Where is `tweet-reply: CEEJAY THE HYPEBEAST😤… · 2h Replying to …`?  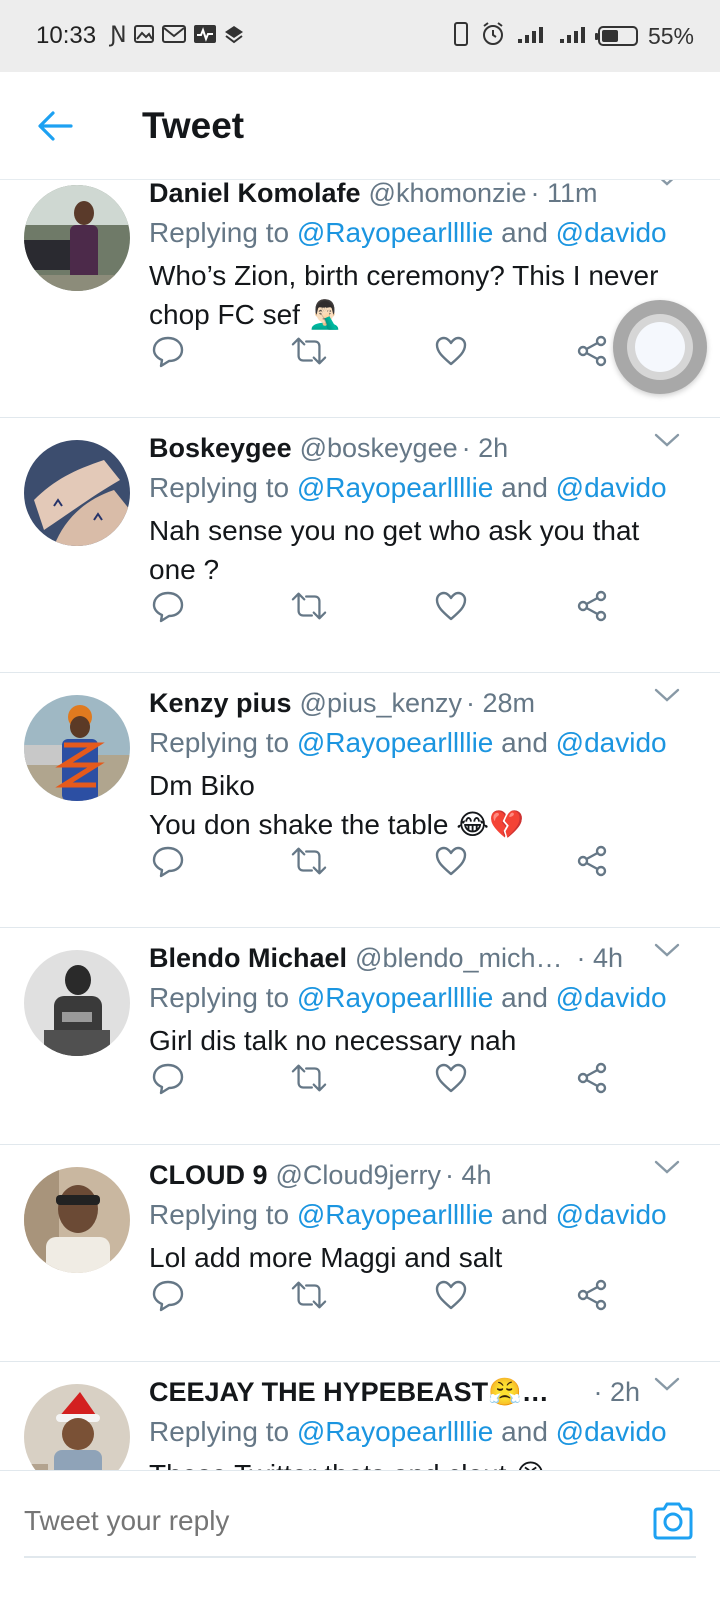 tweet-reply: CEEJAY THE HYPEBEAST😤… · 2h Replying to … is located at coordinates (360, 1416).